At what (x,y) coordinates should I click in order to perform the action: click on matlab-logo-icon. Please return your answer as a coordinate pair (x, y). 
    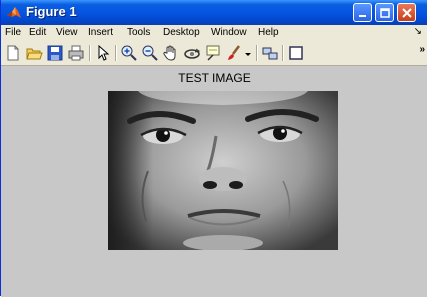
    Looking at the image, I should click on (14, 12).